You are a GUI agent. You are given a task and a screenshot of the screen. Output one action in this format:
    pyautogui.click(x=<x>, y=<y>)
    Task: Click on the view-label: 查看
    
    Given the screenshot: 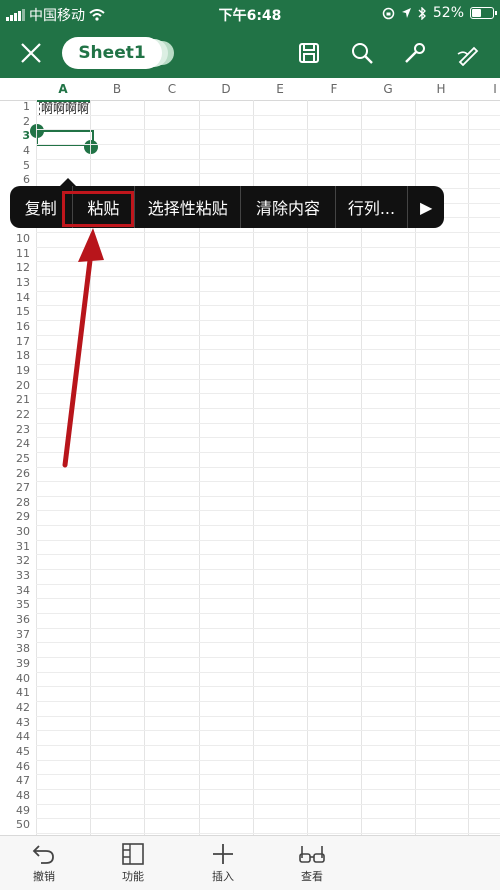 What is the action you would take?
    pyautogui.click(x=312, y=876)
    